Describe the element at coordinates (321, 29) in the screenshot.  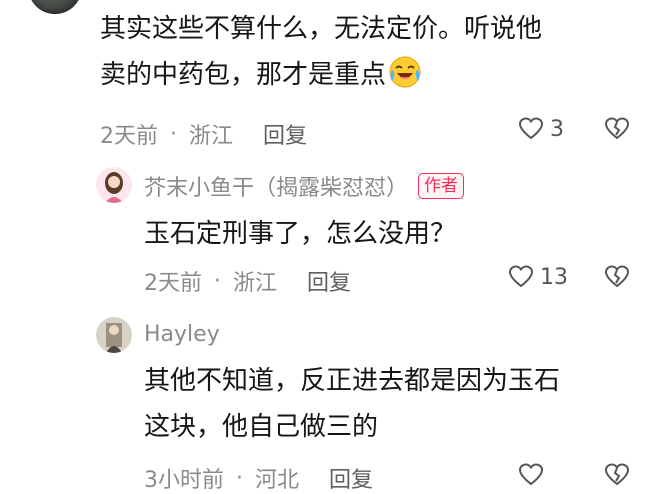
I see `comment-1-line-1: 其实这些不算什么，无法定价。听说他` at that location.